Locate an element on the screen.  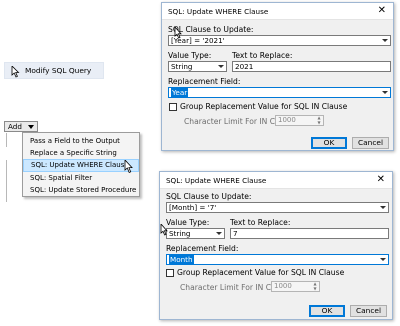
replacement-field-value: Year is located at coordinates (180, 92).